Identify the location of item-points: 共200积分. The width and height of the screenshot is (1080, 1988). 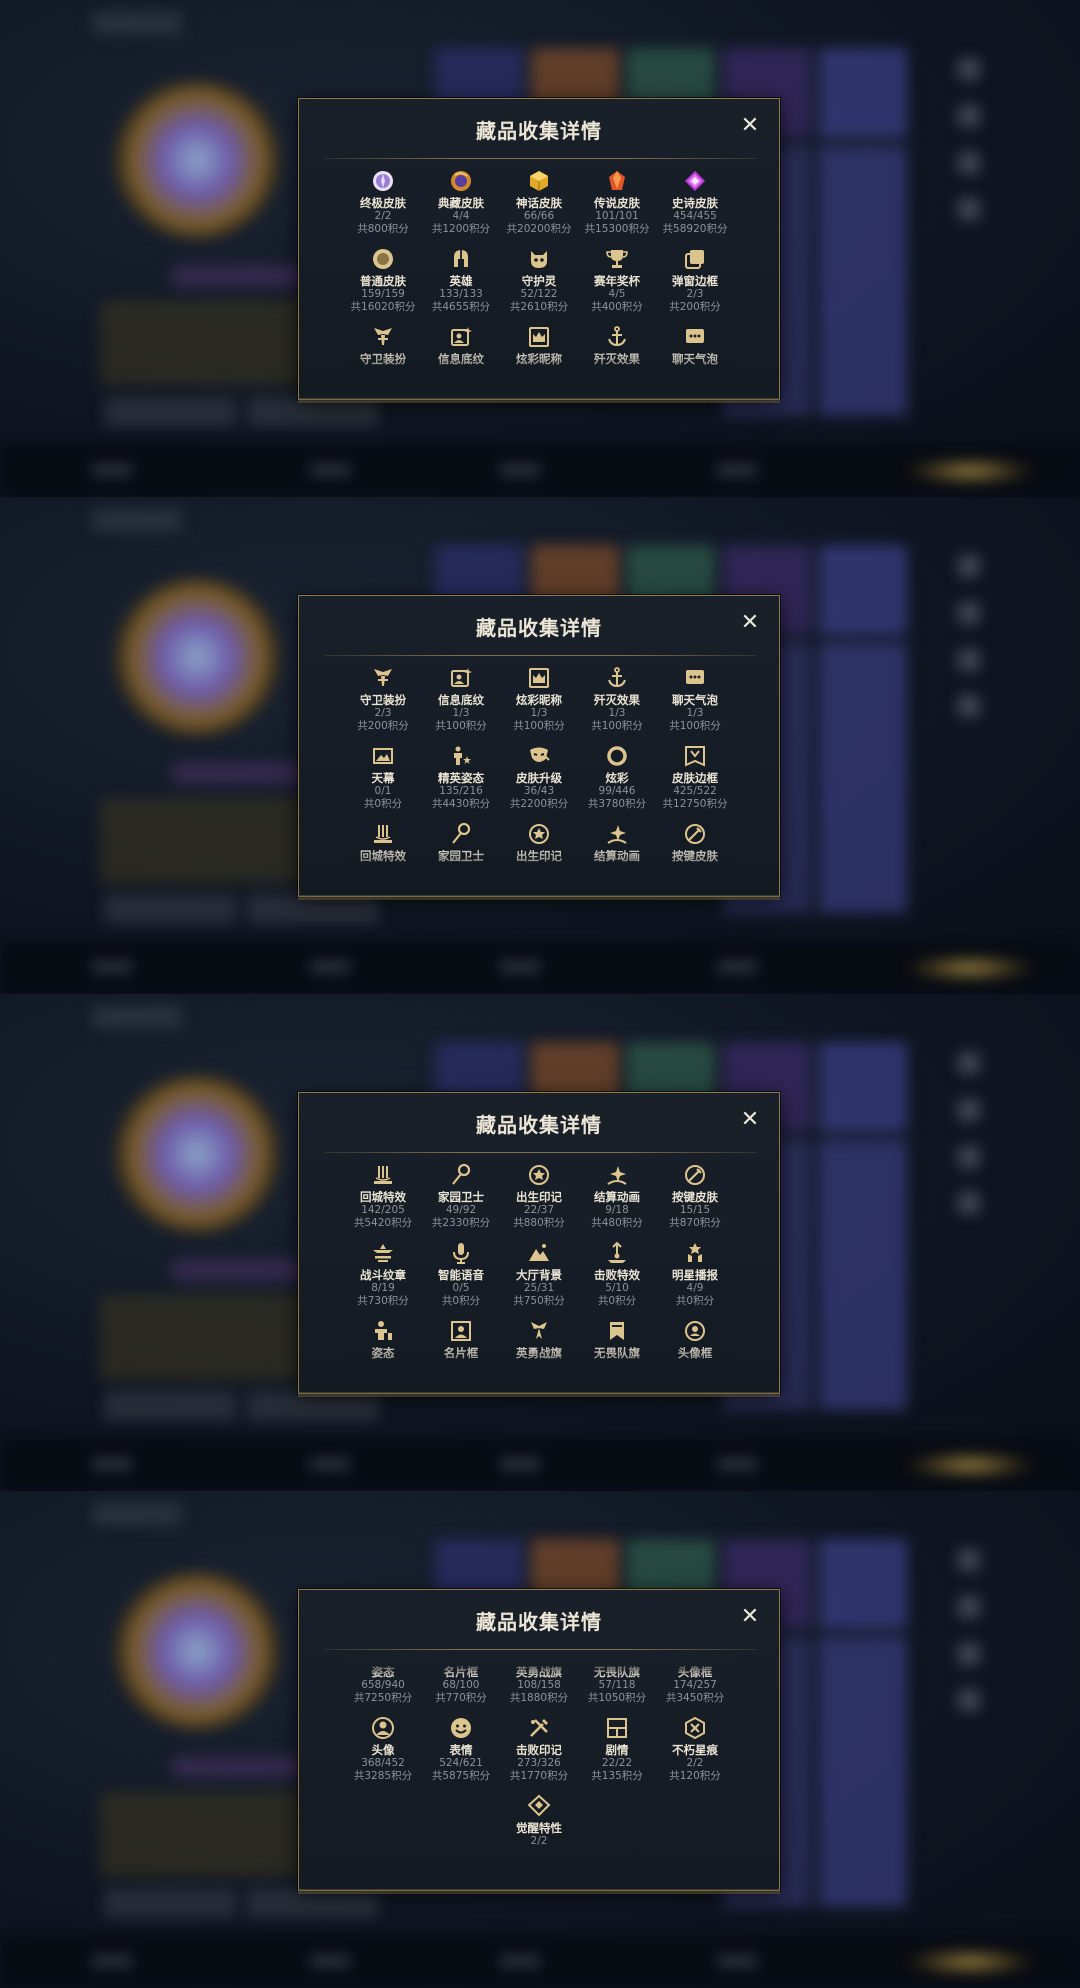
(695, 307).